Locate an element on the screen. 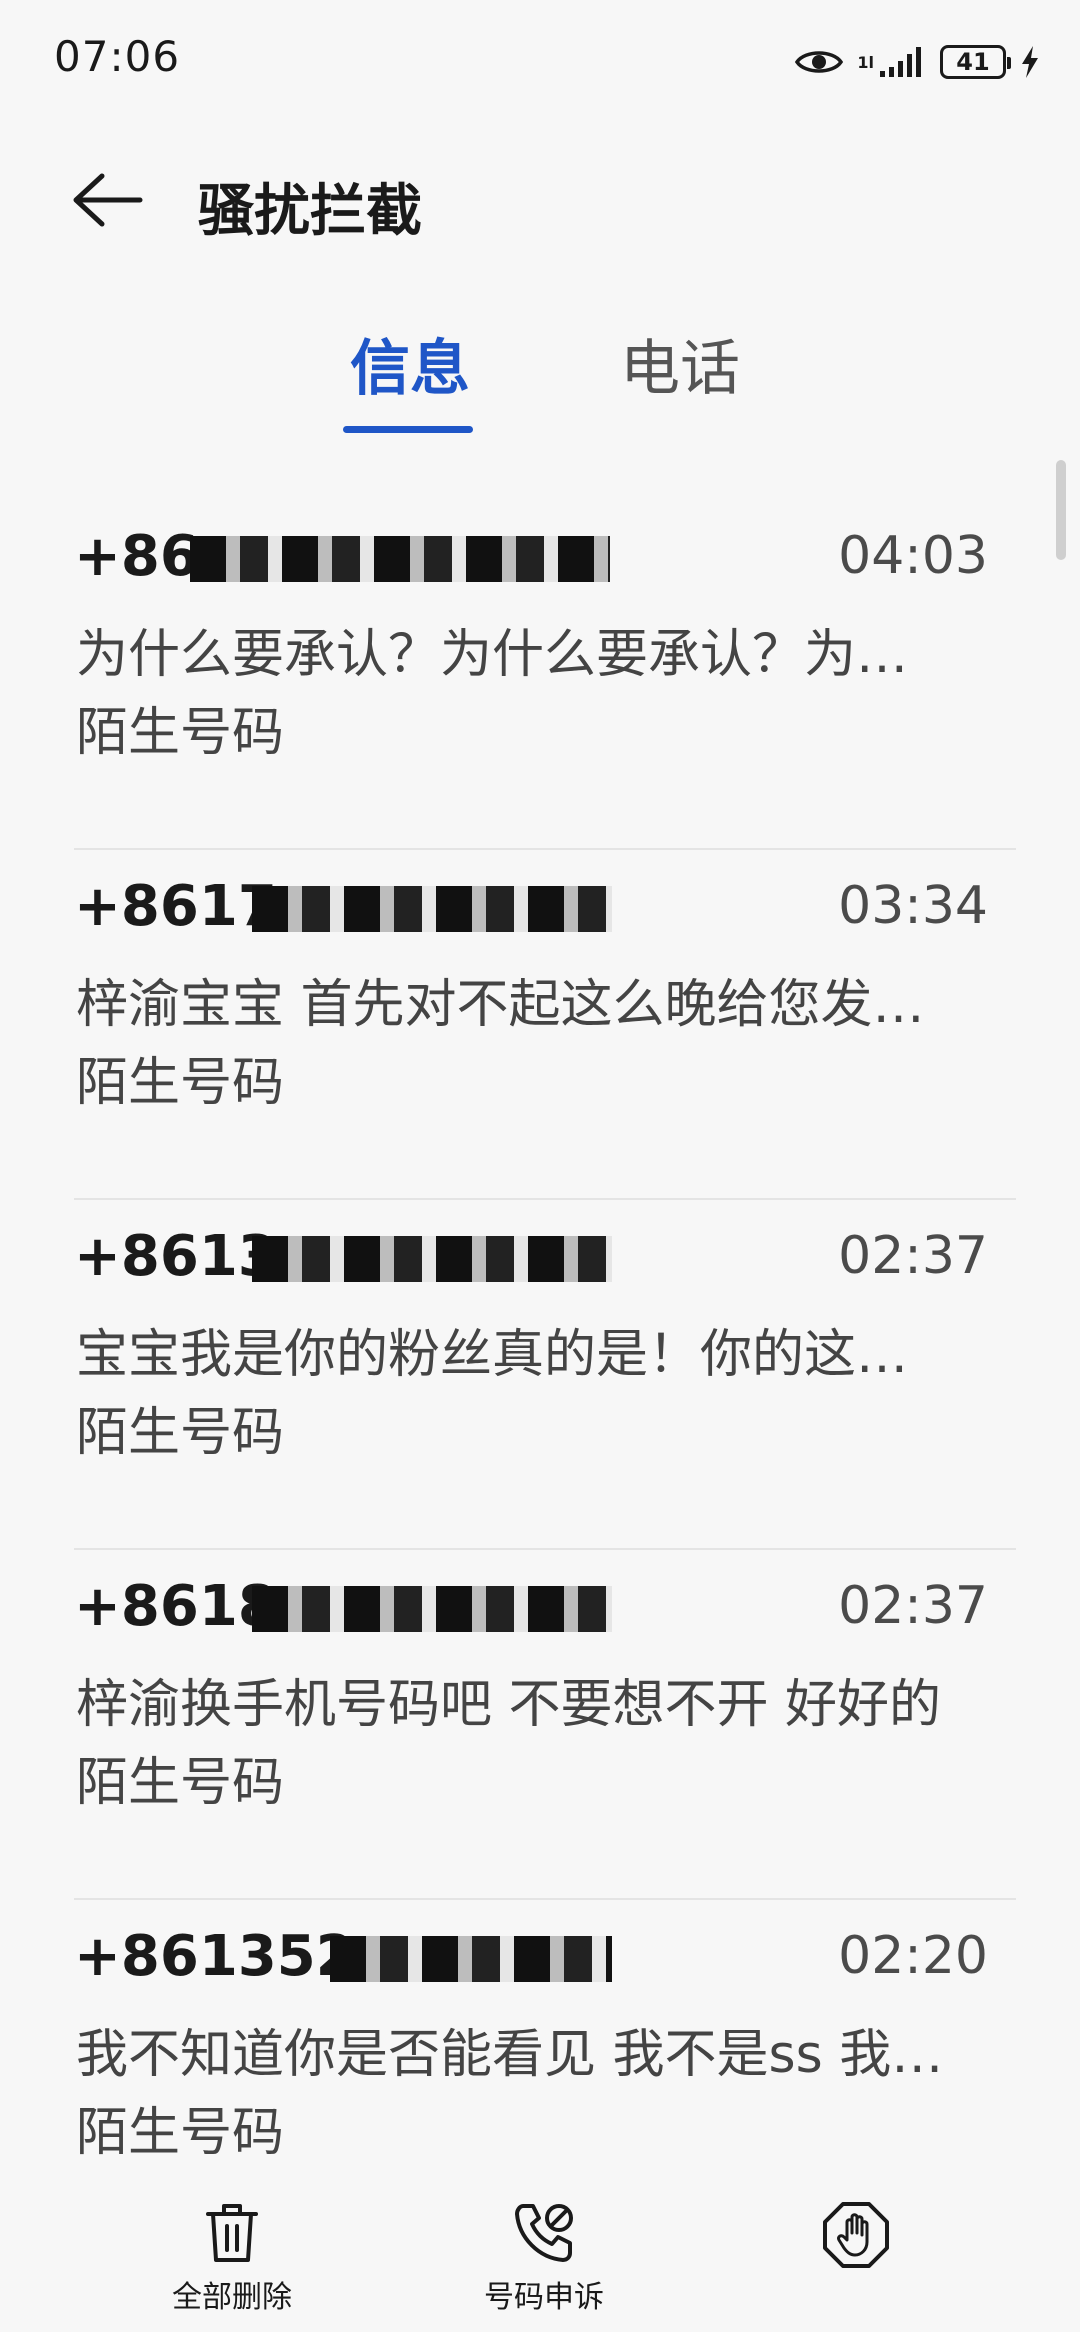 This screenshot has height=2332, width=1080. active-tab-indicator is located at coordinates (408, 429).